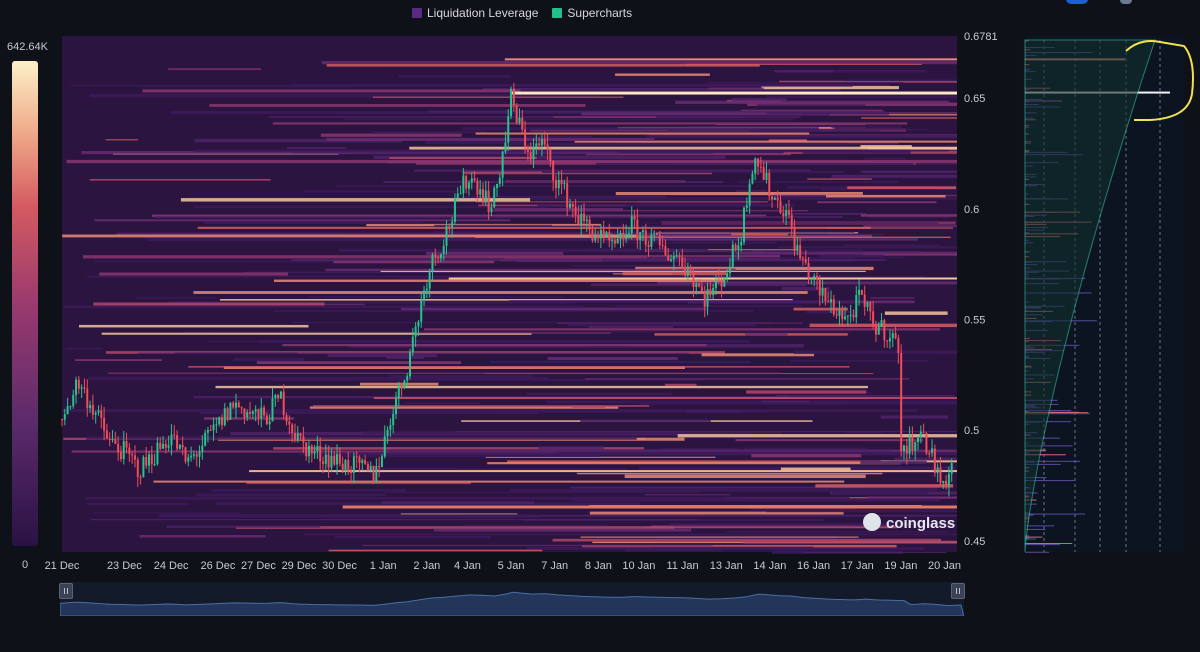 This screenshot has width=1200, height=652. Describe the element at coordinates (974, 542) in the screenshot. I see `y-tick-label: 0.45` at that location.